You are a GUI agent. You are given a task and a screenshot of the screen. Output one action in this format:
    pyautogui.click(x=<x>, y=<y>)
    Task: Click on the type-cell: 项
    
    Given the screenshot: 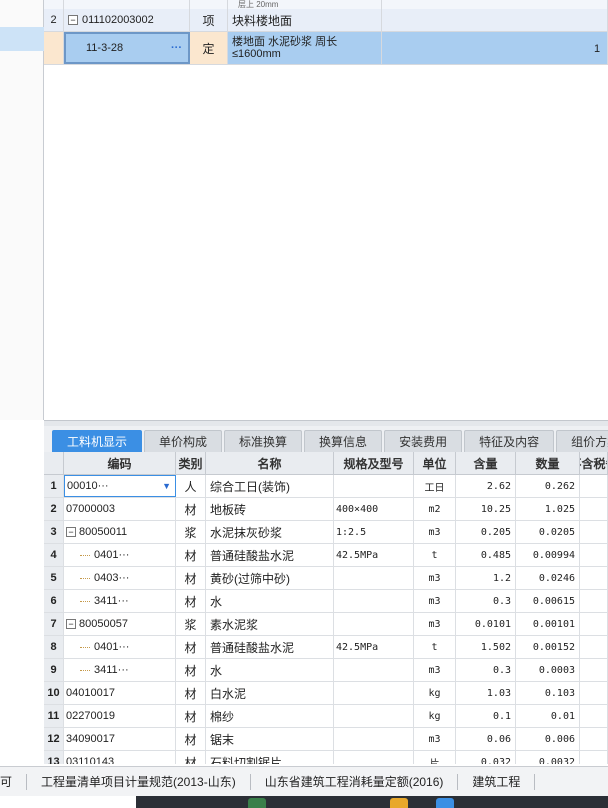 What is the action you would take?
    pyautogui.click(x=209, y=20)
    